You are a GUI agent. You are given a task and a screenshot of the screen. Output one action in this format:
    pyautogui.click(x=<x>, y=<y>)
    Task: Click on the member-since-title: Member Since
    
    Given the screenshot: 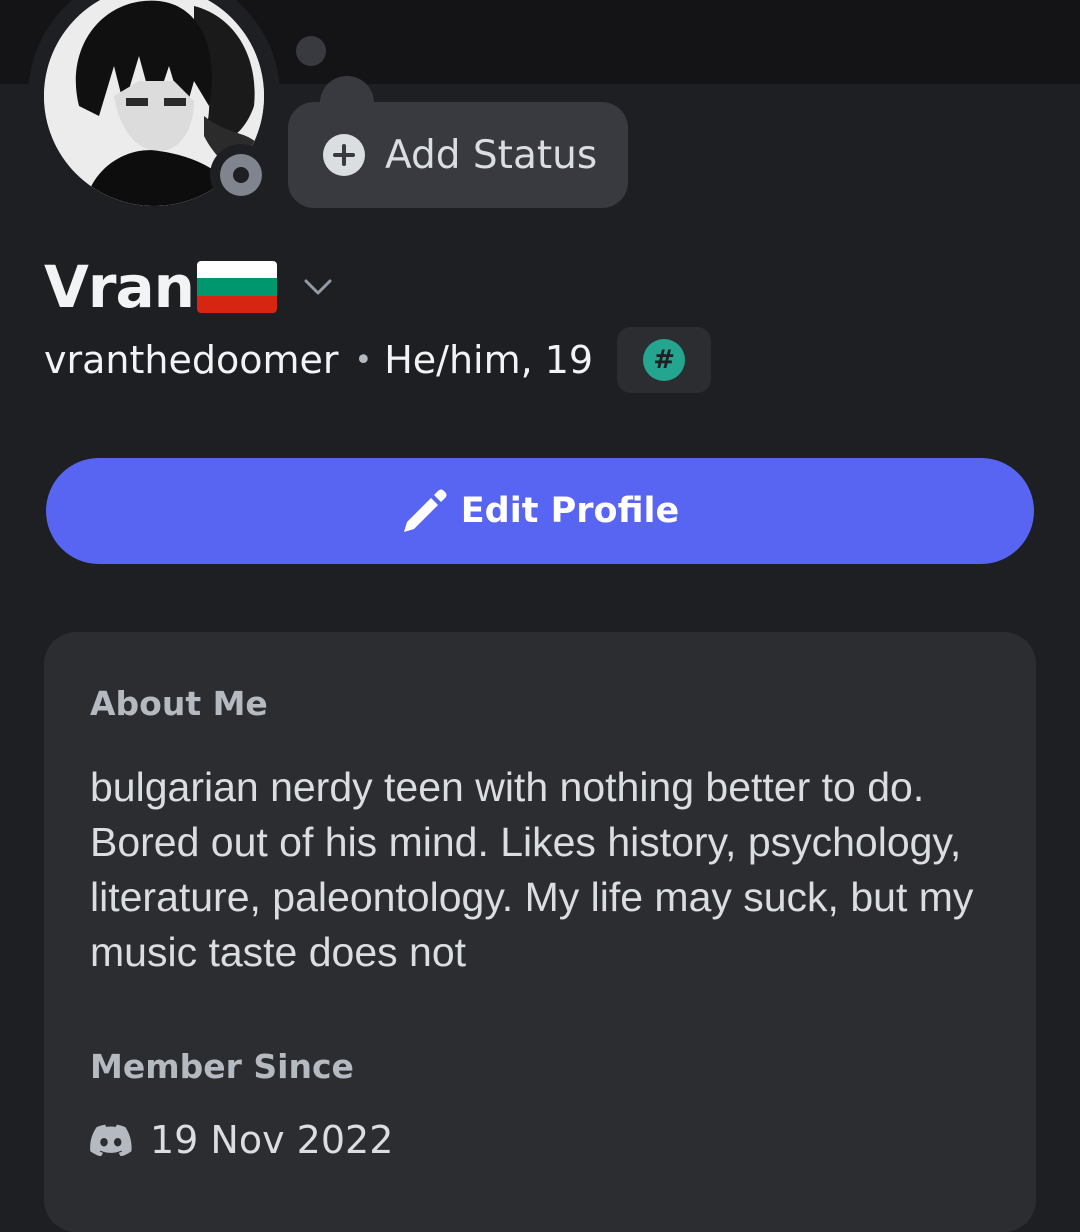 What is the action you would take?
    pyautogui.click(x=222, y=1066)
    